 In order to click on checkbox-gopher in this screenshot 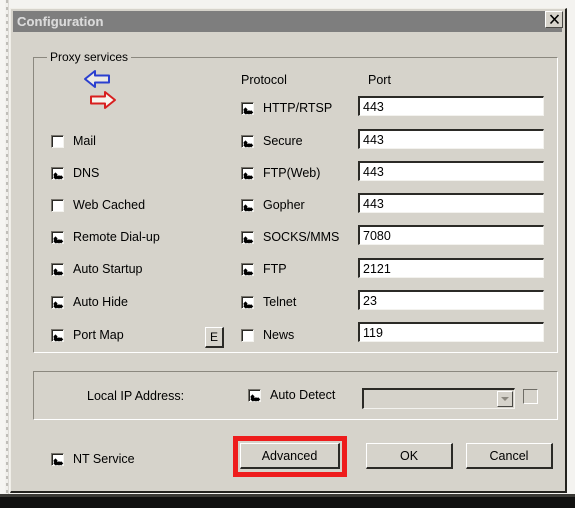, I will do `click(247, 205)`.